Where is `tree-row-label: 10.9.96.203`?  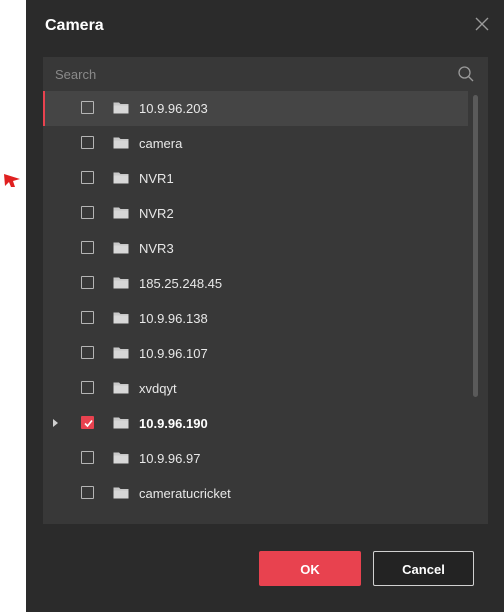
tree-row-label: 10.9.96.203 is located at coordinates (173, 108).